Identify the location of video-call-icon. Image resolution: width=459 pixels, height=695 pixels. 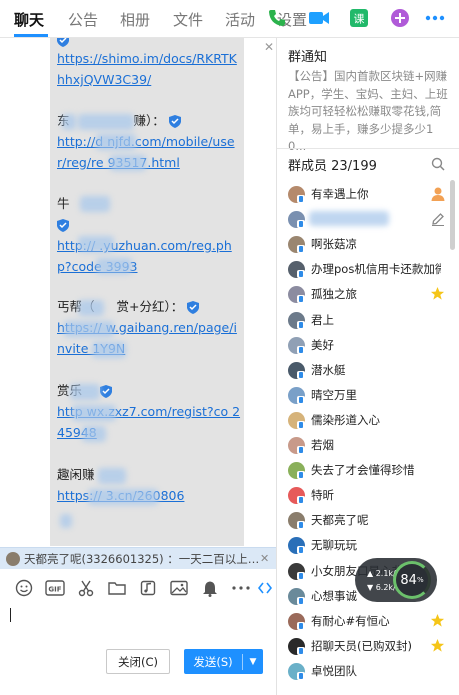
(319, 18).